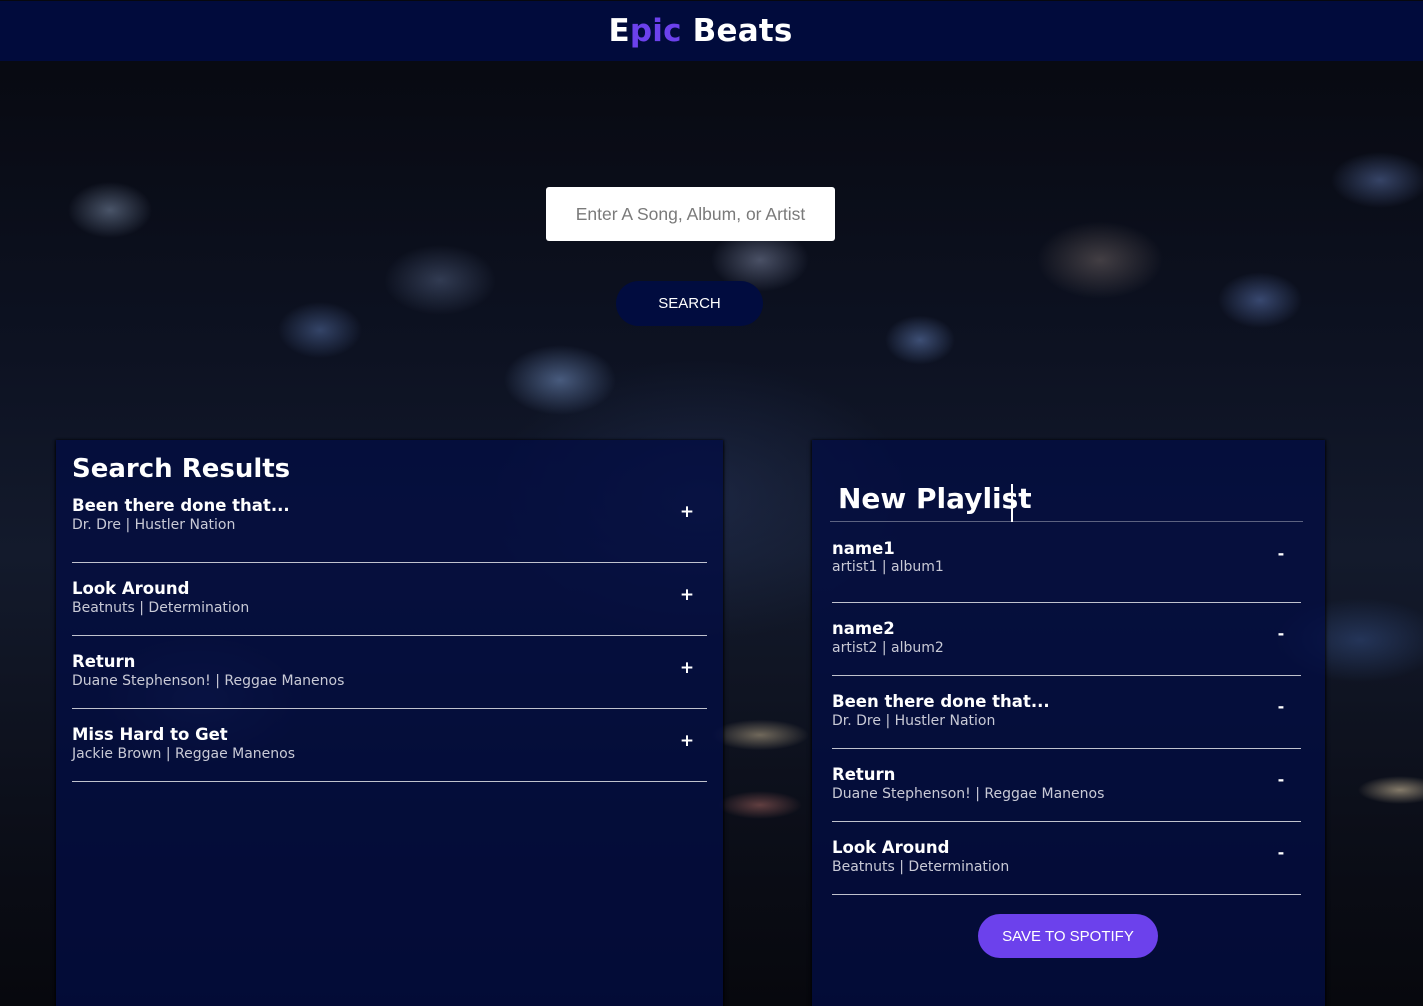  Describe the element at coordinates (1066, 502) in the screenshot. I see `playlist-name-input` at that location.